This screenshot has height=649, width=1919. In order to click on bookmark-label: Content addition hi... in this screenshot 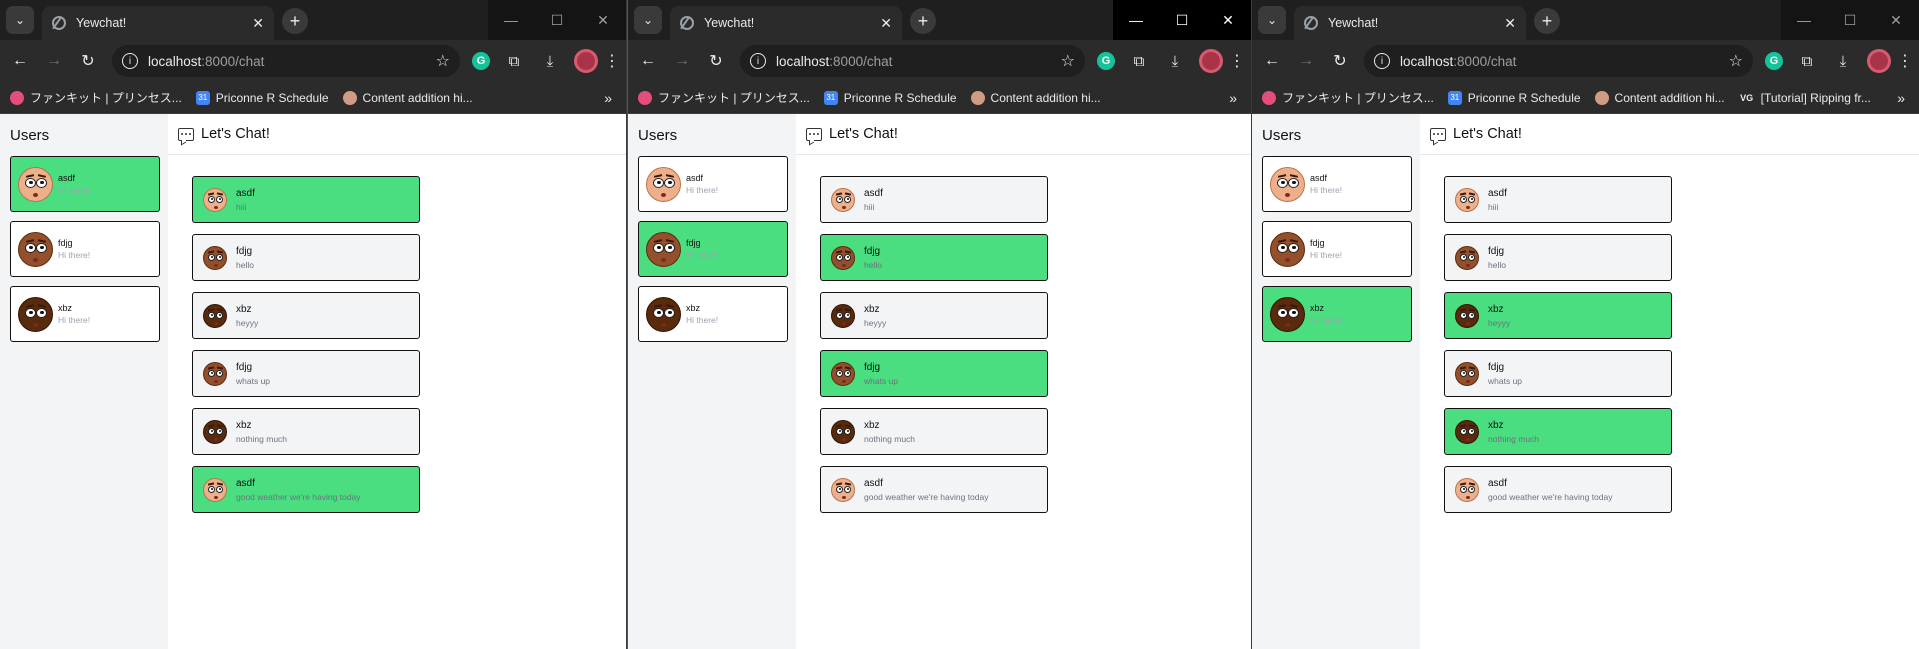, I will do `click(1045, 97)`.